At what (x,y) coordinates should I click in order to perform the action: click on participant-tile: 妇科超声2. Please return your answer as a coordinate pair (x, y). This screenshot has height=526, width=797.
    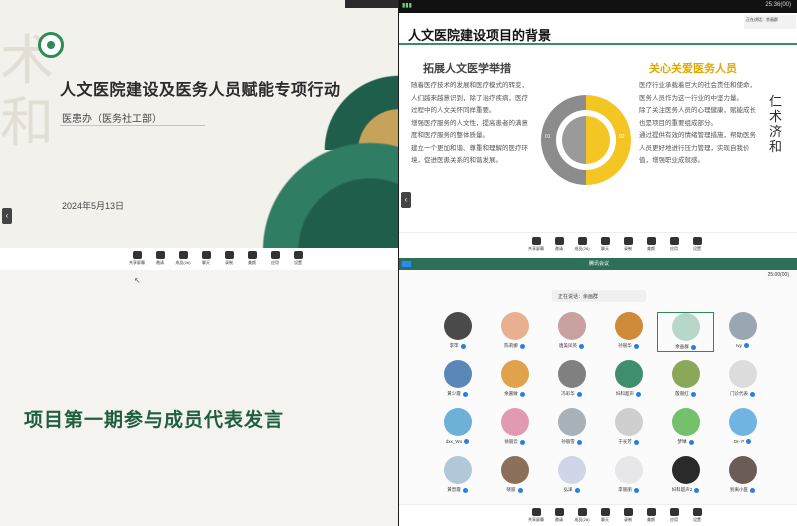
    Looking at the image, I should click on (685, 476).